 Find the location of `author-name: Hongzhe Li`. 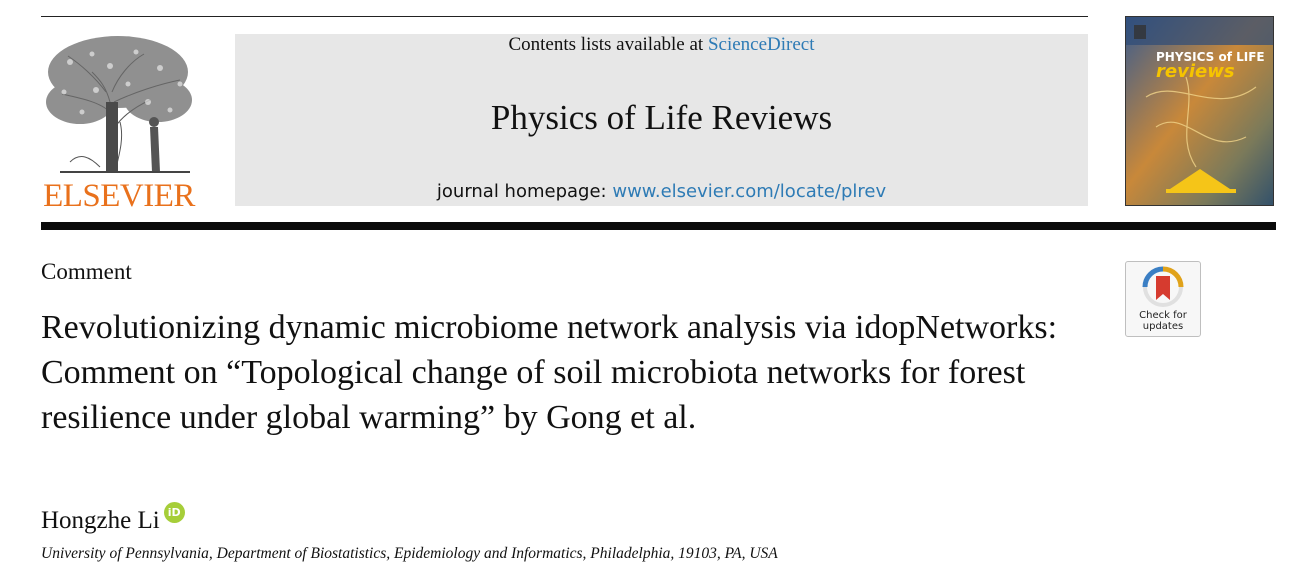

author-name: Hongzhe Li is located at coordinates (100, 520).